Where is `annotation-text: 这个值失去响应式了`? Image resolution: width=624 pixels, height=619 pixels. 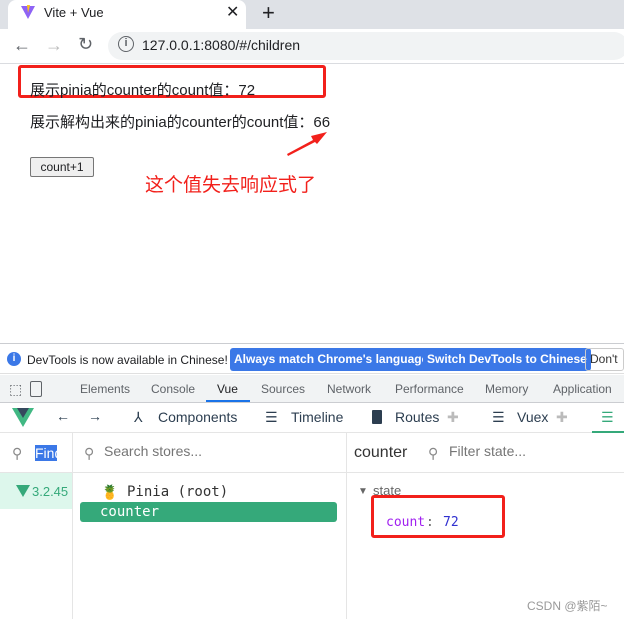 annotation-text: 这个值失去响应式了 is located at coordinates (231, 185).